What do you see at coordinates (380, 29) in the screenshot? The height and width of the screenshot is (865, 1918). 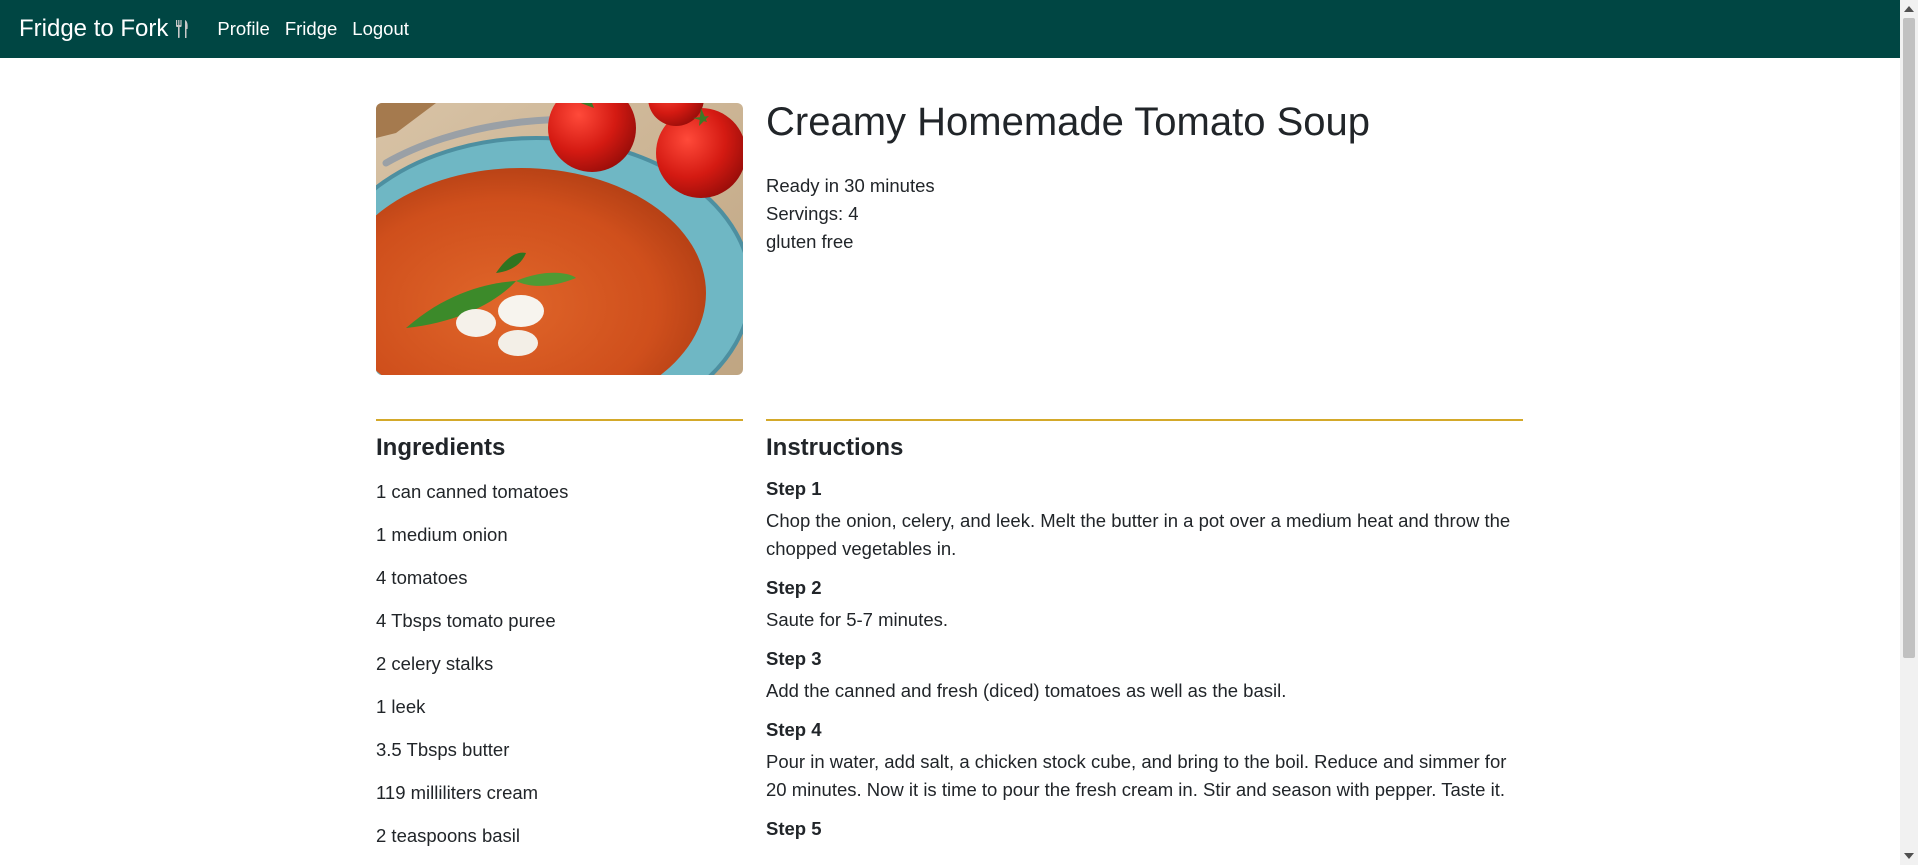 I see `nav-link-logout: Logout` at bounding box center [380, 29].